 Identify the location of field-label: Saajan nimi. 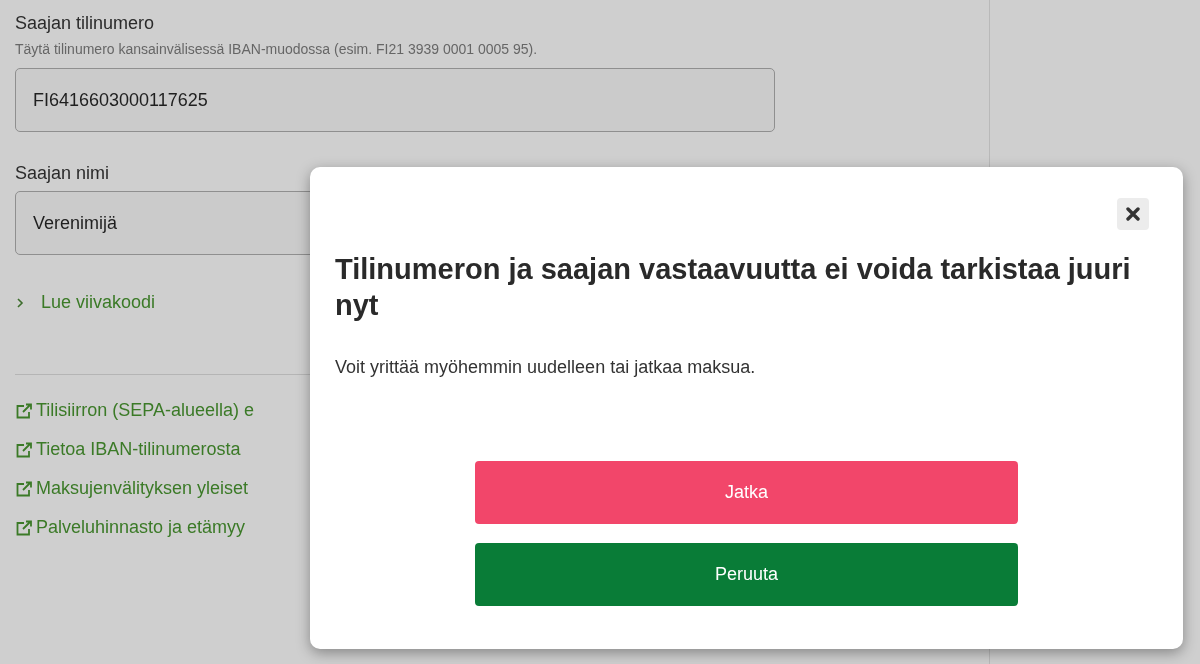
(63, 173).